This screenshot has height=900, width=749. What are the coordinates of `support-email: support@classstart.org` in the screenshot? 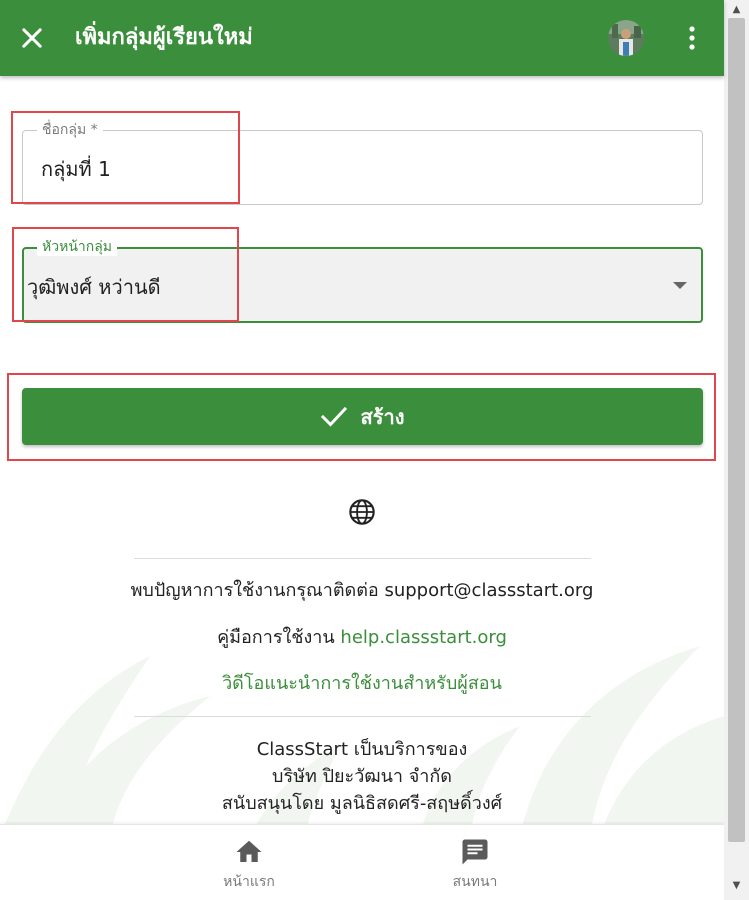 It's located at (488, 590).